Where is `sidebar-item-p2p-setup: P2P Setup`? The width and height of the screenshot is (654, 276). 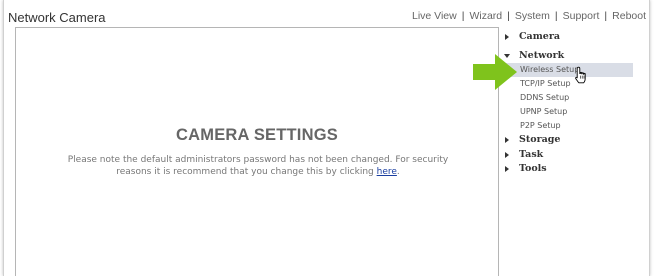
sidebar-item-p2p-setup: P2P Setup is located at coordinates (568, 126).